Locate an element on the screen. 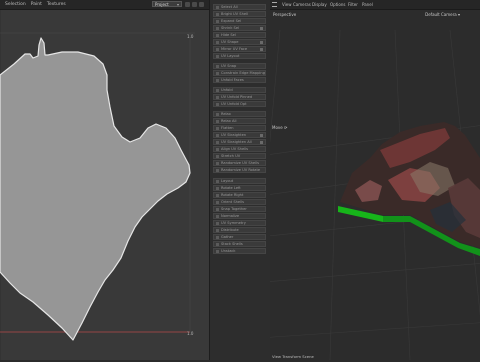 This screenshot has height=362, width=480. panel-menu-icon is located at coordinates (274, 4).